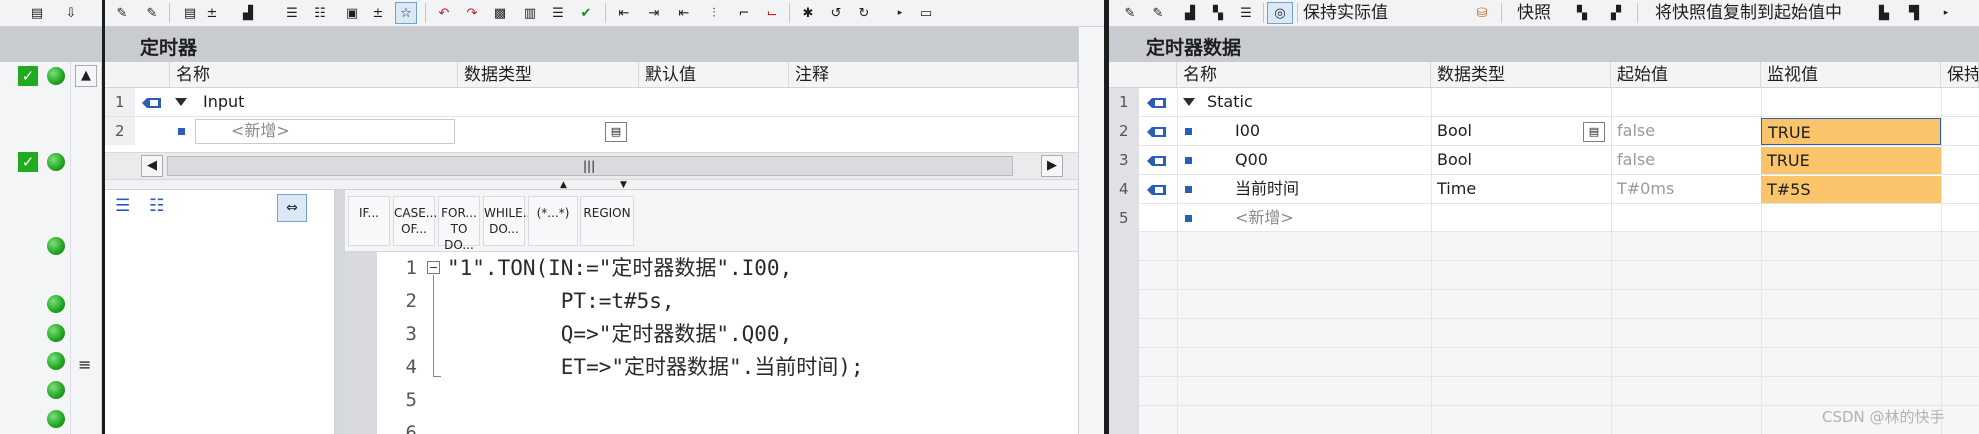 Image resolution: width=1979 pixels, height=434 pixels. What do you see at coordinates (248, 13) in the screenshot?
I see `monitor-icon: ▟` at bounding box center [248, 13].